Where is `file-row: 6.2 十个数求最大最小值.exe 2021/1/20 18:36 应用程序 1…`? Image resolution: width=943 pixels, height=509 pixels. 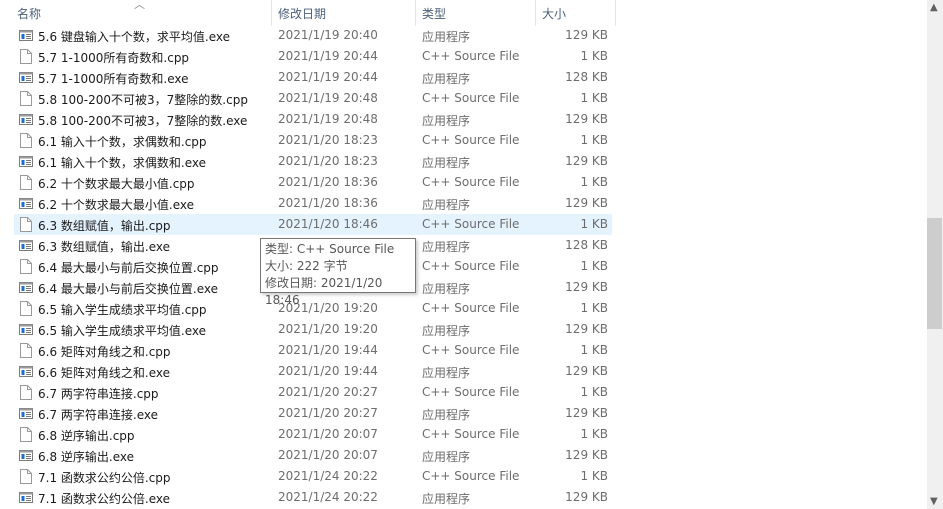
file-row: 6.2 十个数求最大最小值.exe 2021/1/20 18:36 应用程序 1… is located at coordinates (313, 203).